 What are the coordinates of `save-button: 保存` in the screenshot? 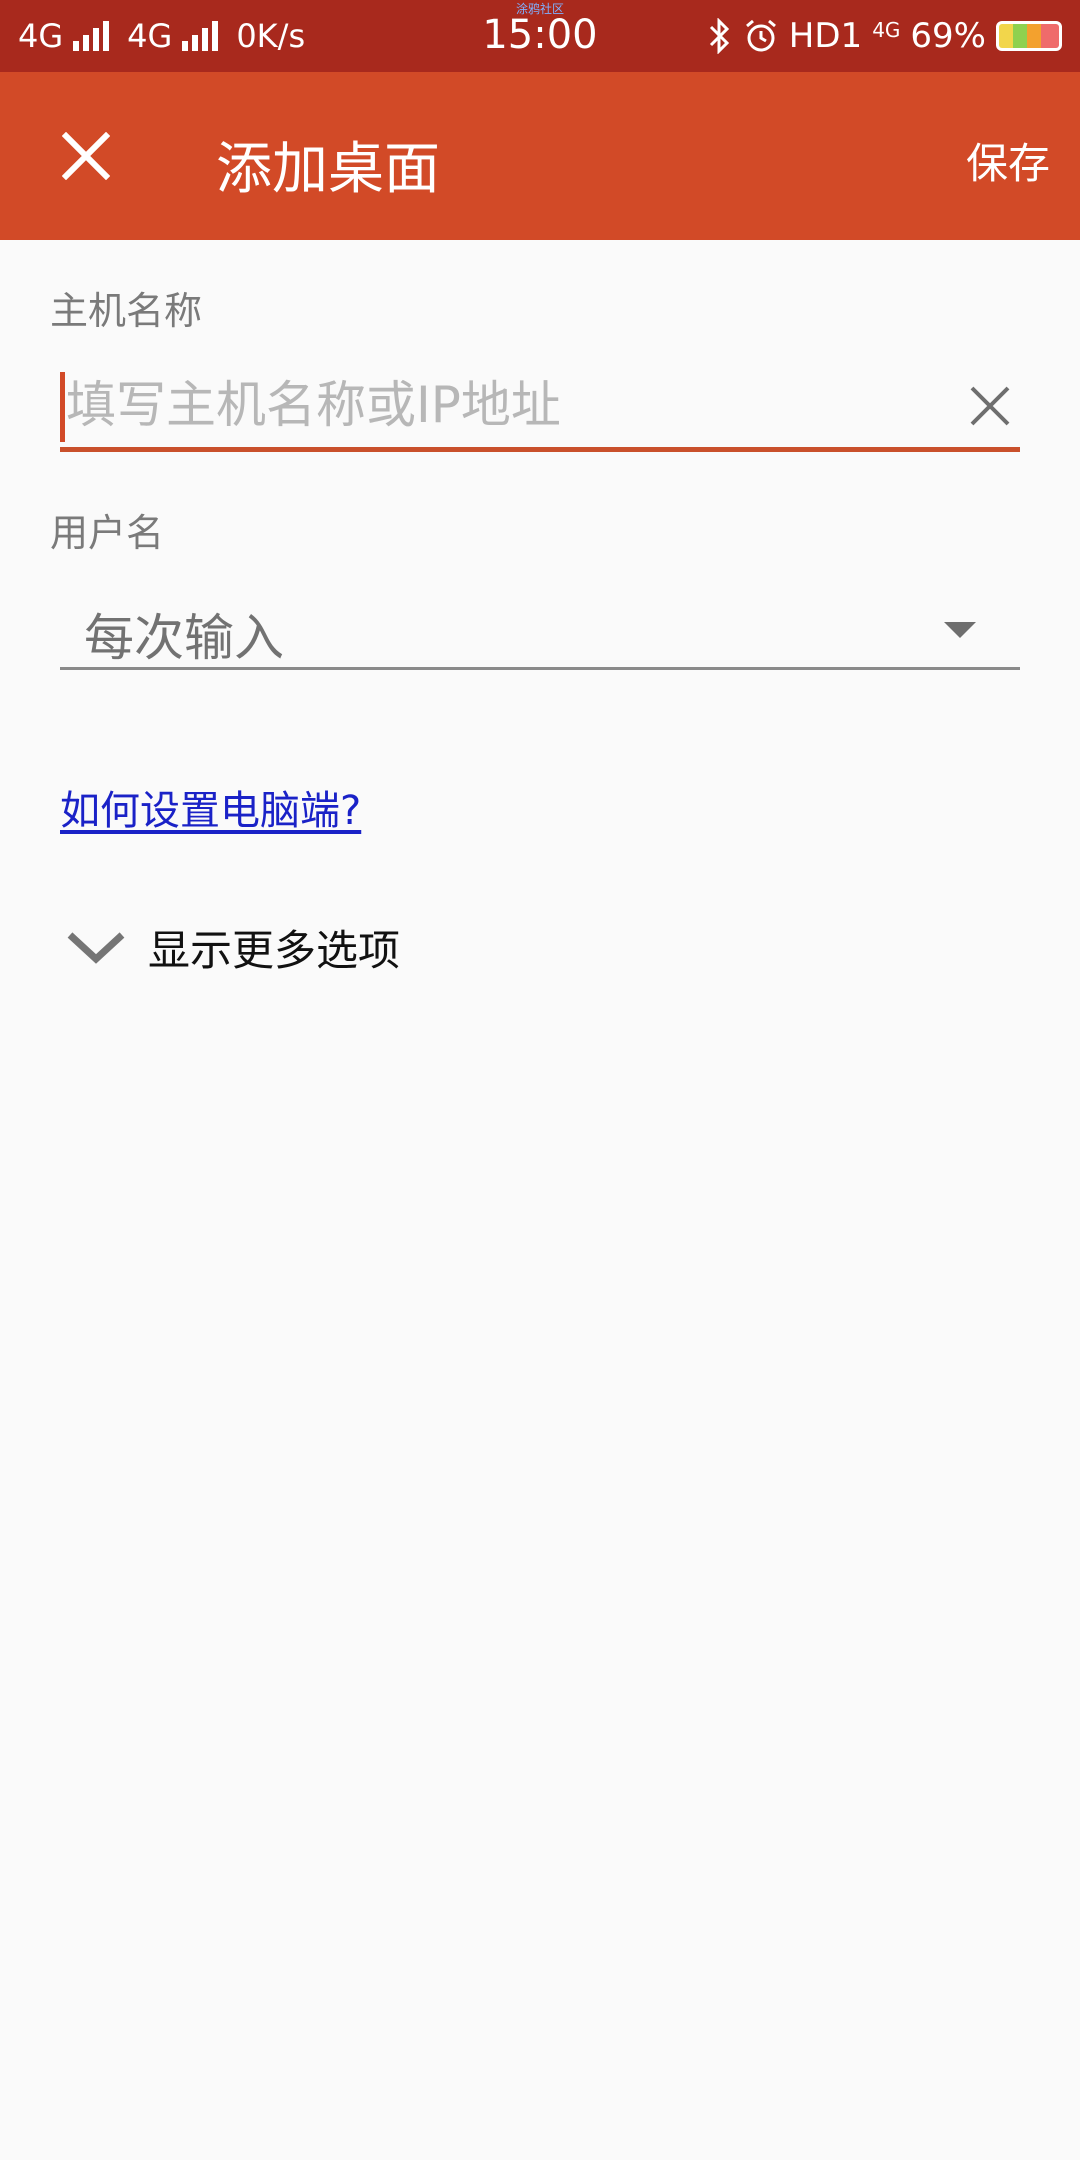 It's located at (1008, 160).